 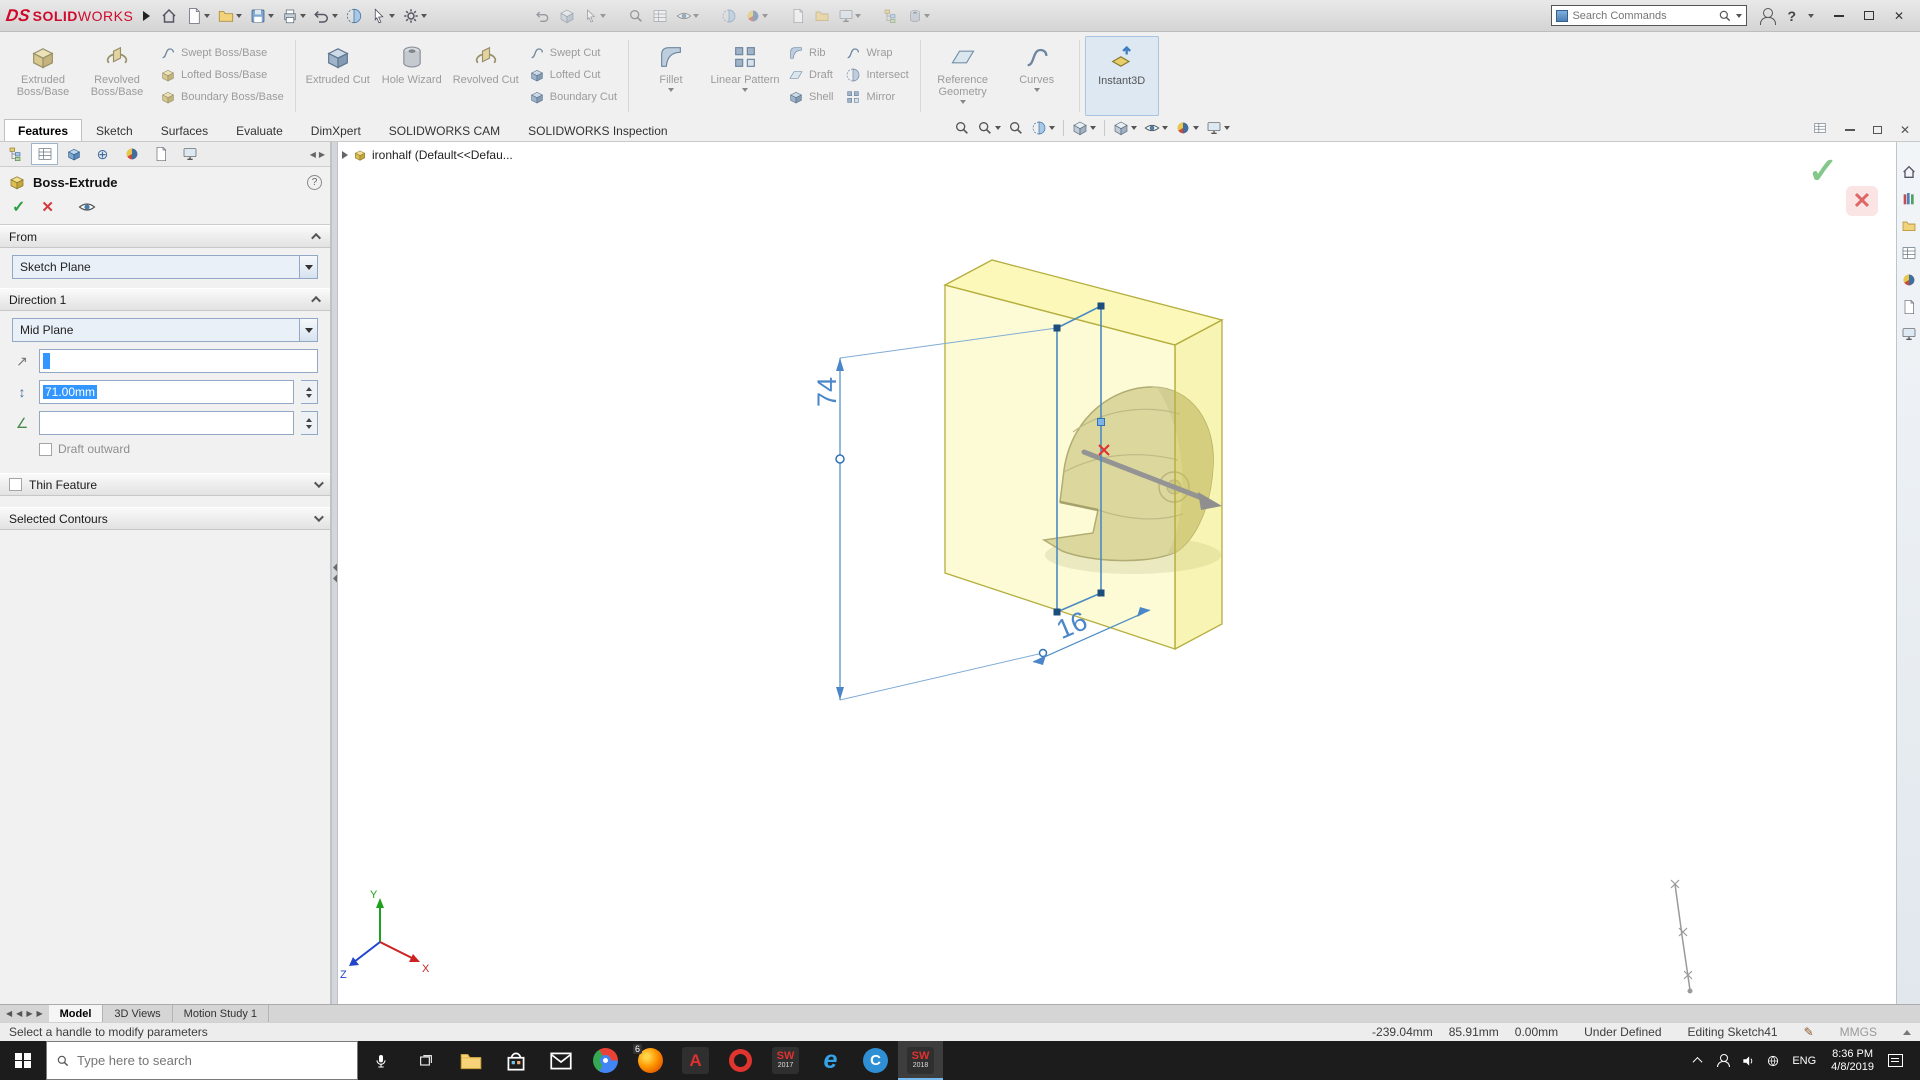 I want to click on featuremanager-tab-icon, so click(x=15, y=154).